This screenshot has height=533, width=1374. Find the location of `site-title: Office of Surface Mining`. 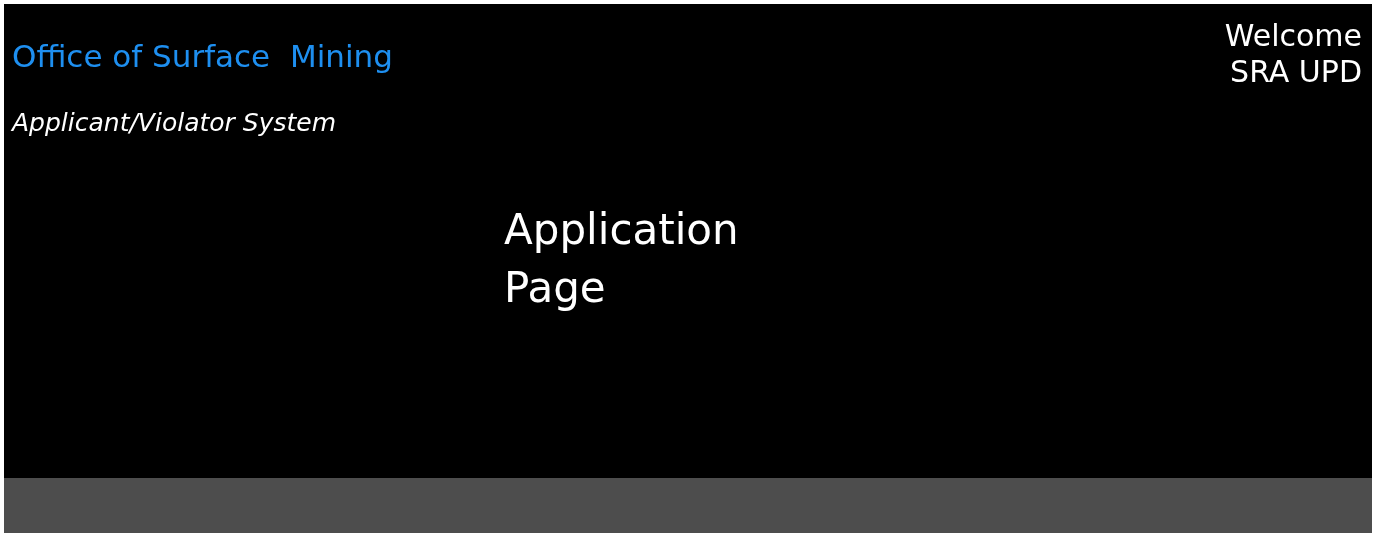

site-title: Office of Surface Mining is located at coordinates (202, 56).